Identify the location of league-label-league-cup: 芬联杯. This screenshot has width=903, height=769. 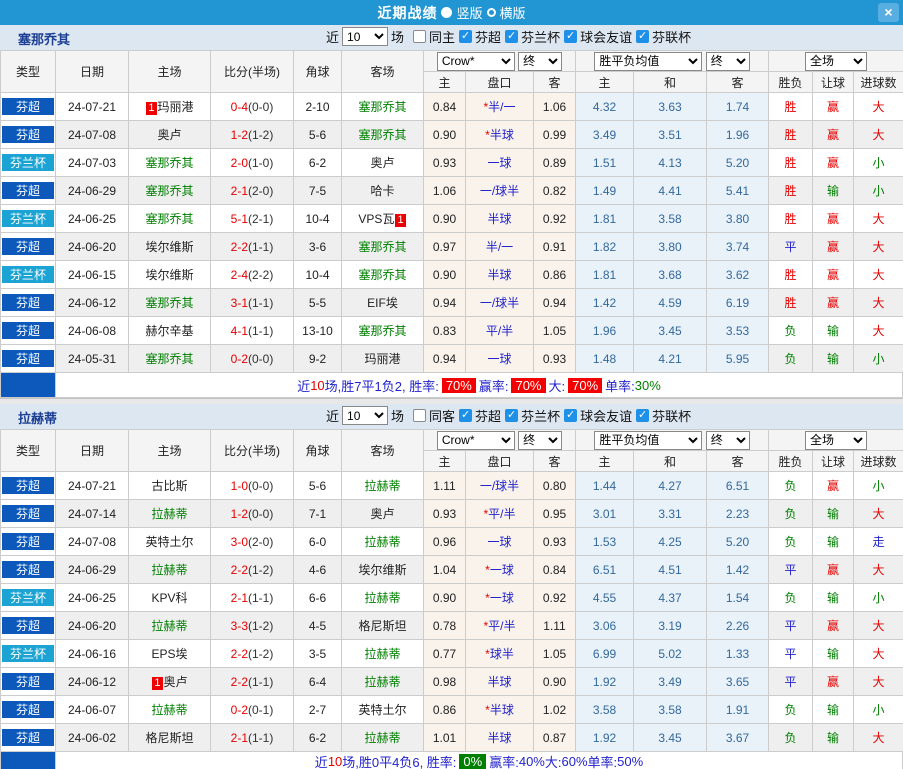
(671, 36).